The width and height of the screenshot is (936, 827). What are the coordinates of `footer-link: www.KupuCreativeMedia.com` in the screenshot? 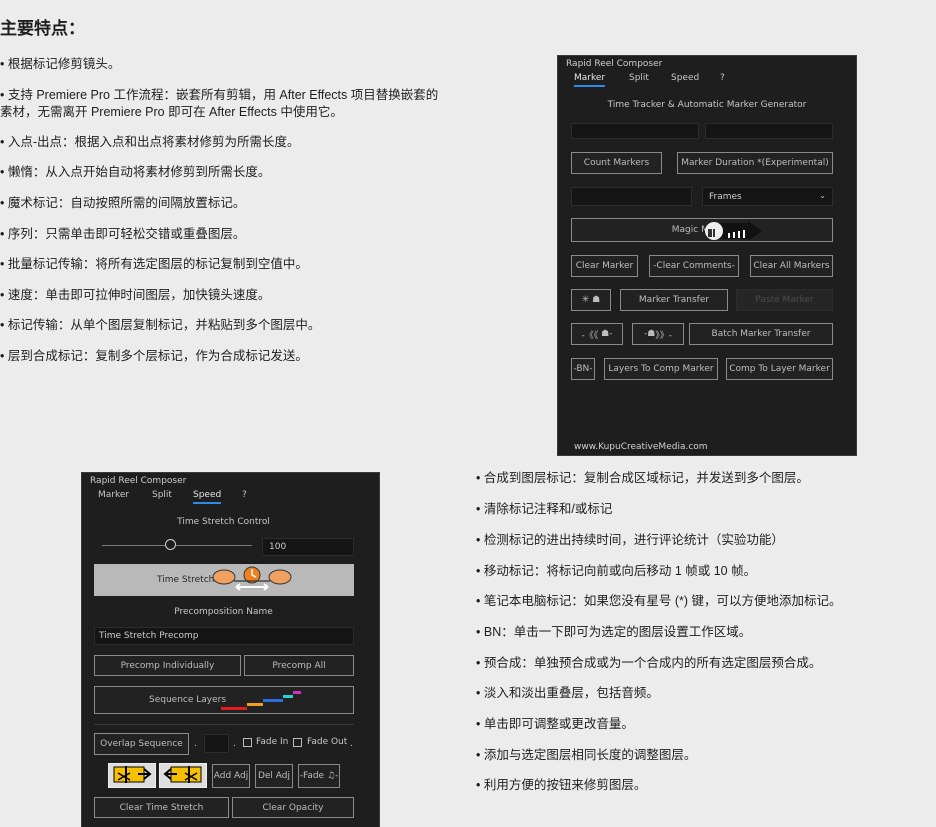 It's located at (641, 447).